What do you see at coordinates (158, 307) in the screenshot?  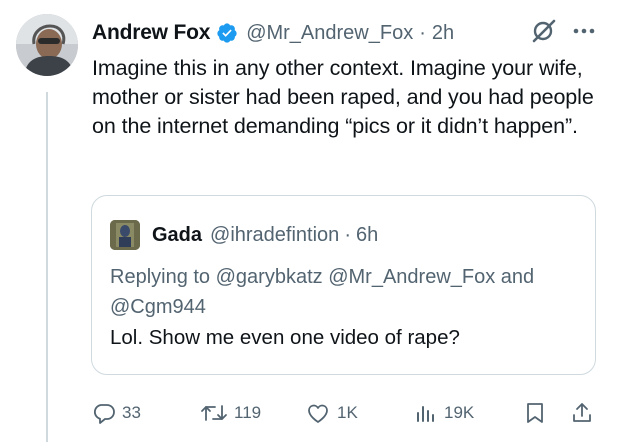 I see `mention-cgm944: @Cgm944` at bounding box center [158, 307].